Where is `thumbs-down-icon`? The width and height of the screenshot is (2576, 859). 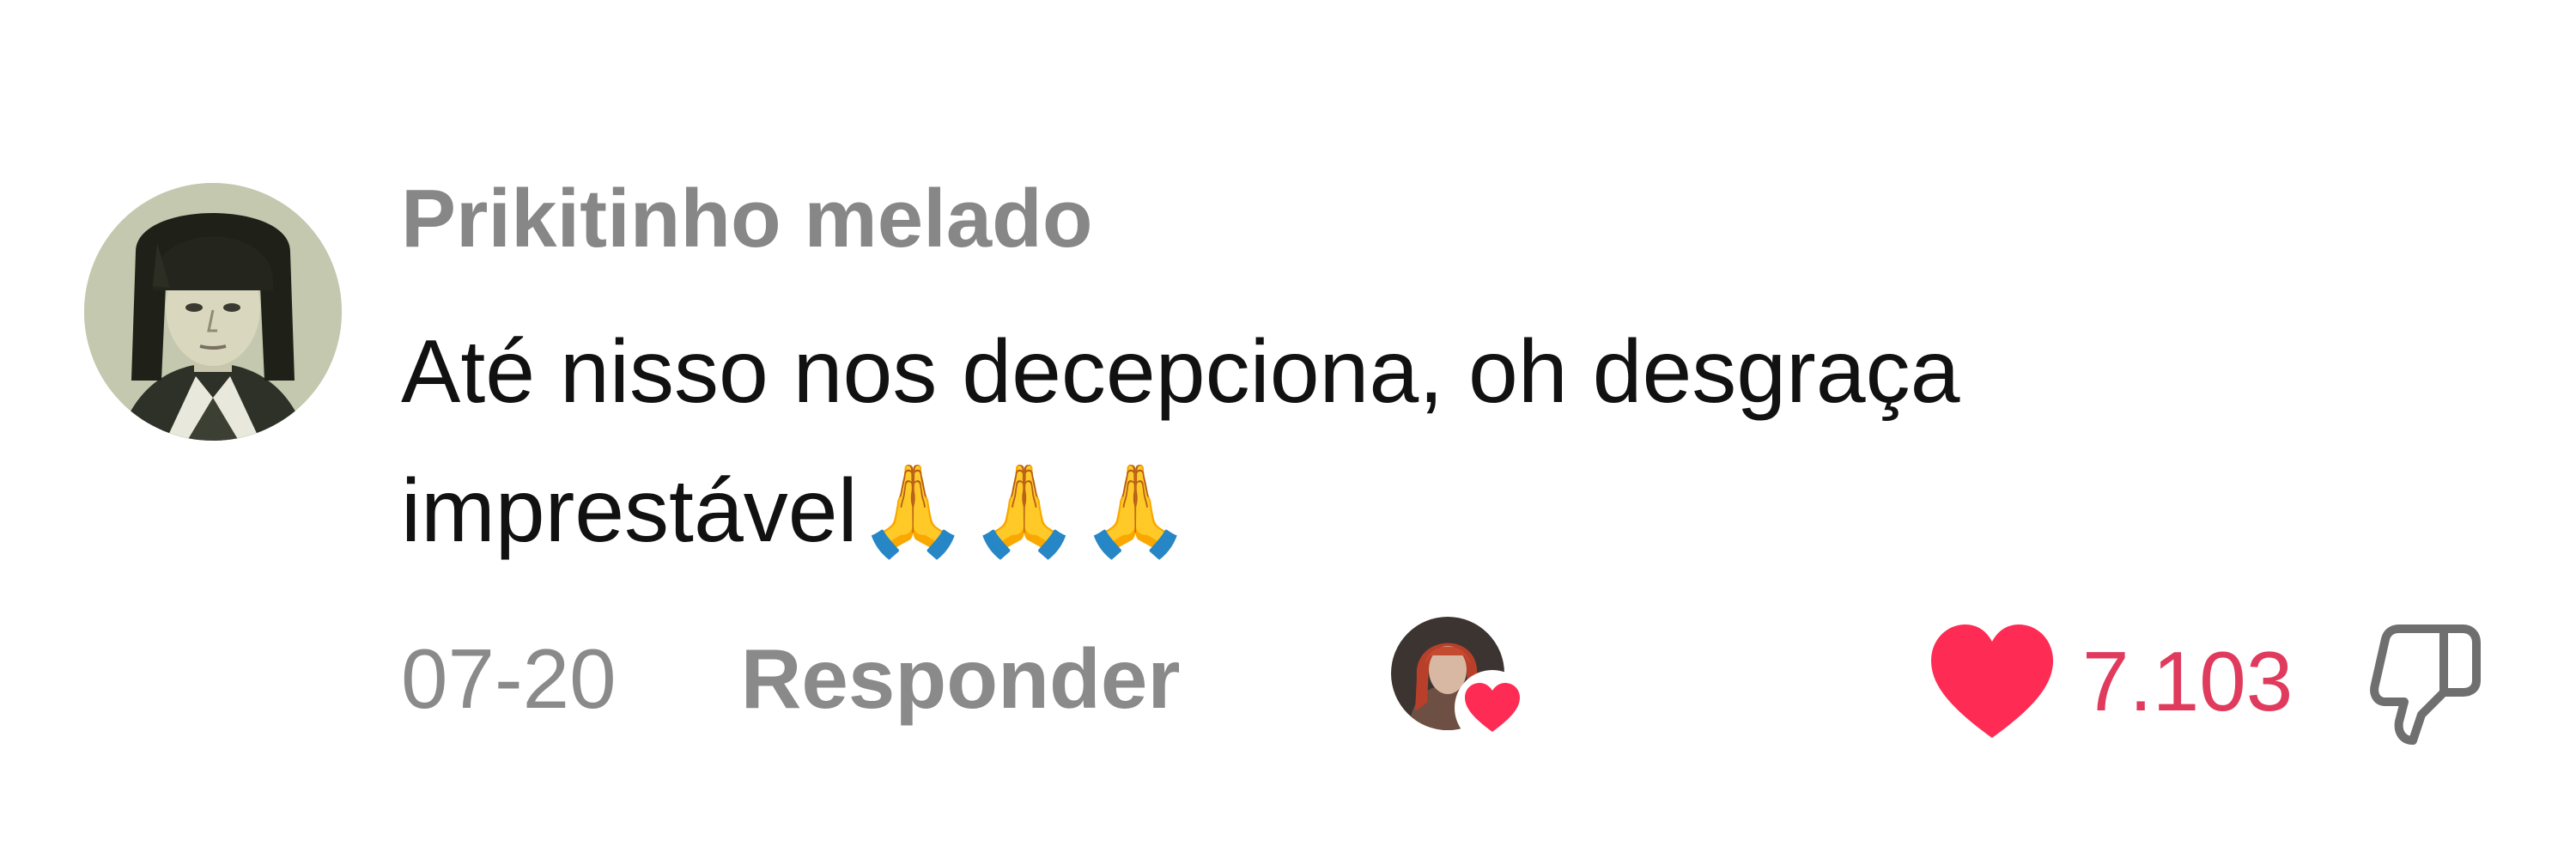
thumbs-down-icon is located at coordinates (2424, 684).